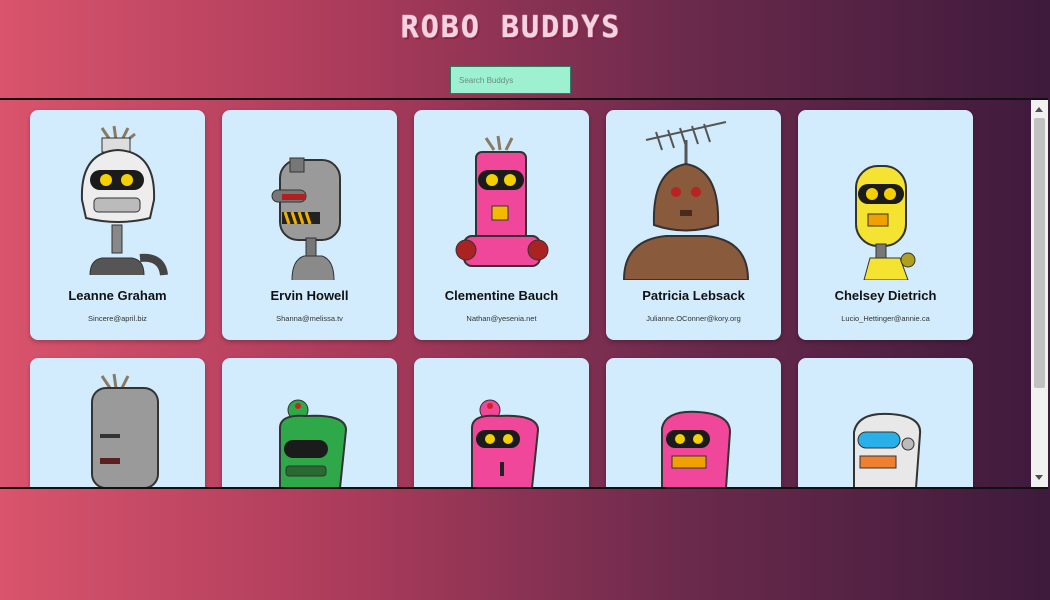  Describe the element at coordinates (501, 318) in the screenshot. I see `robot-email: Nathan@yesenia.net` at that location.